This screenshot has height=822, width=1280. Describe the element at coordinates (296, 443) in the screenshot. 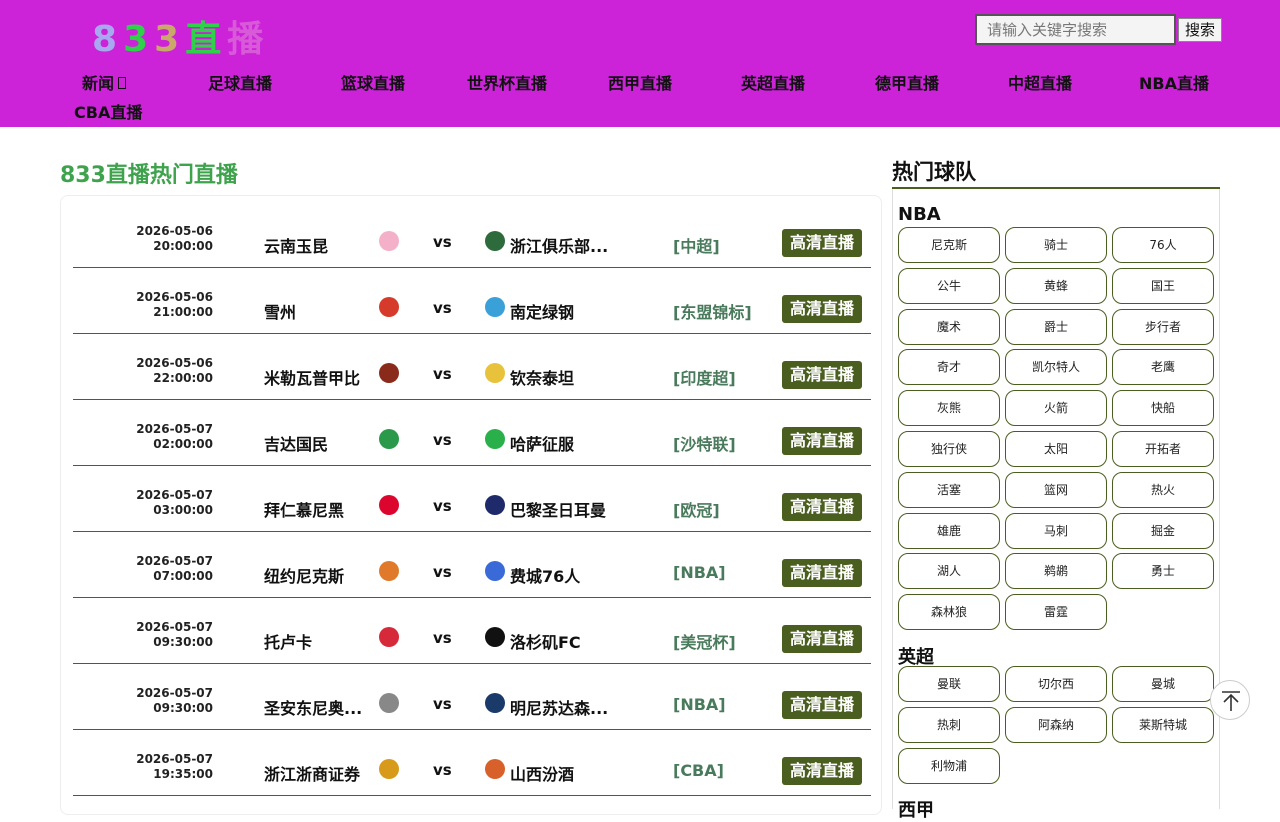

I see `home-team: 吉达国民` at that location.